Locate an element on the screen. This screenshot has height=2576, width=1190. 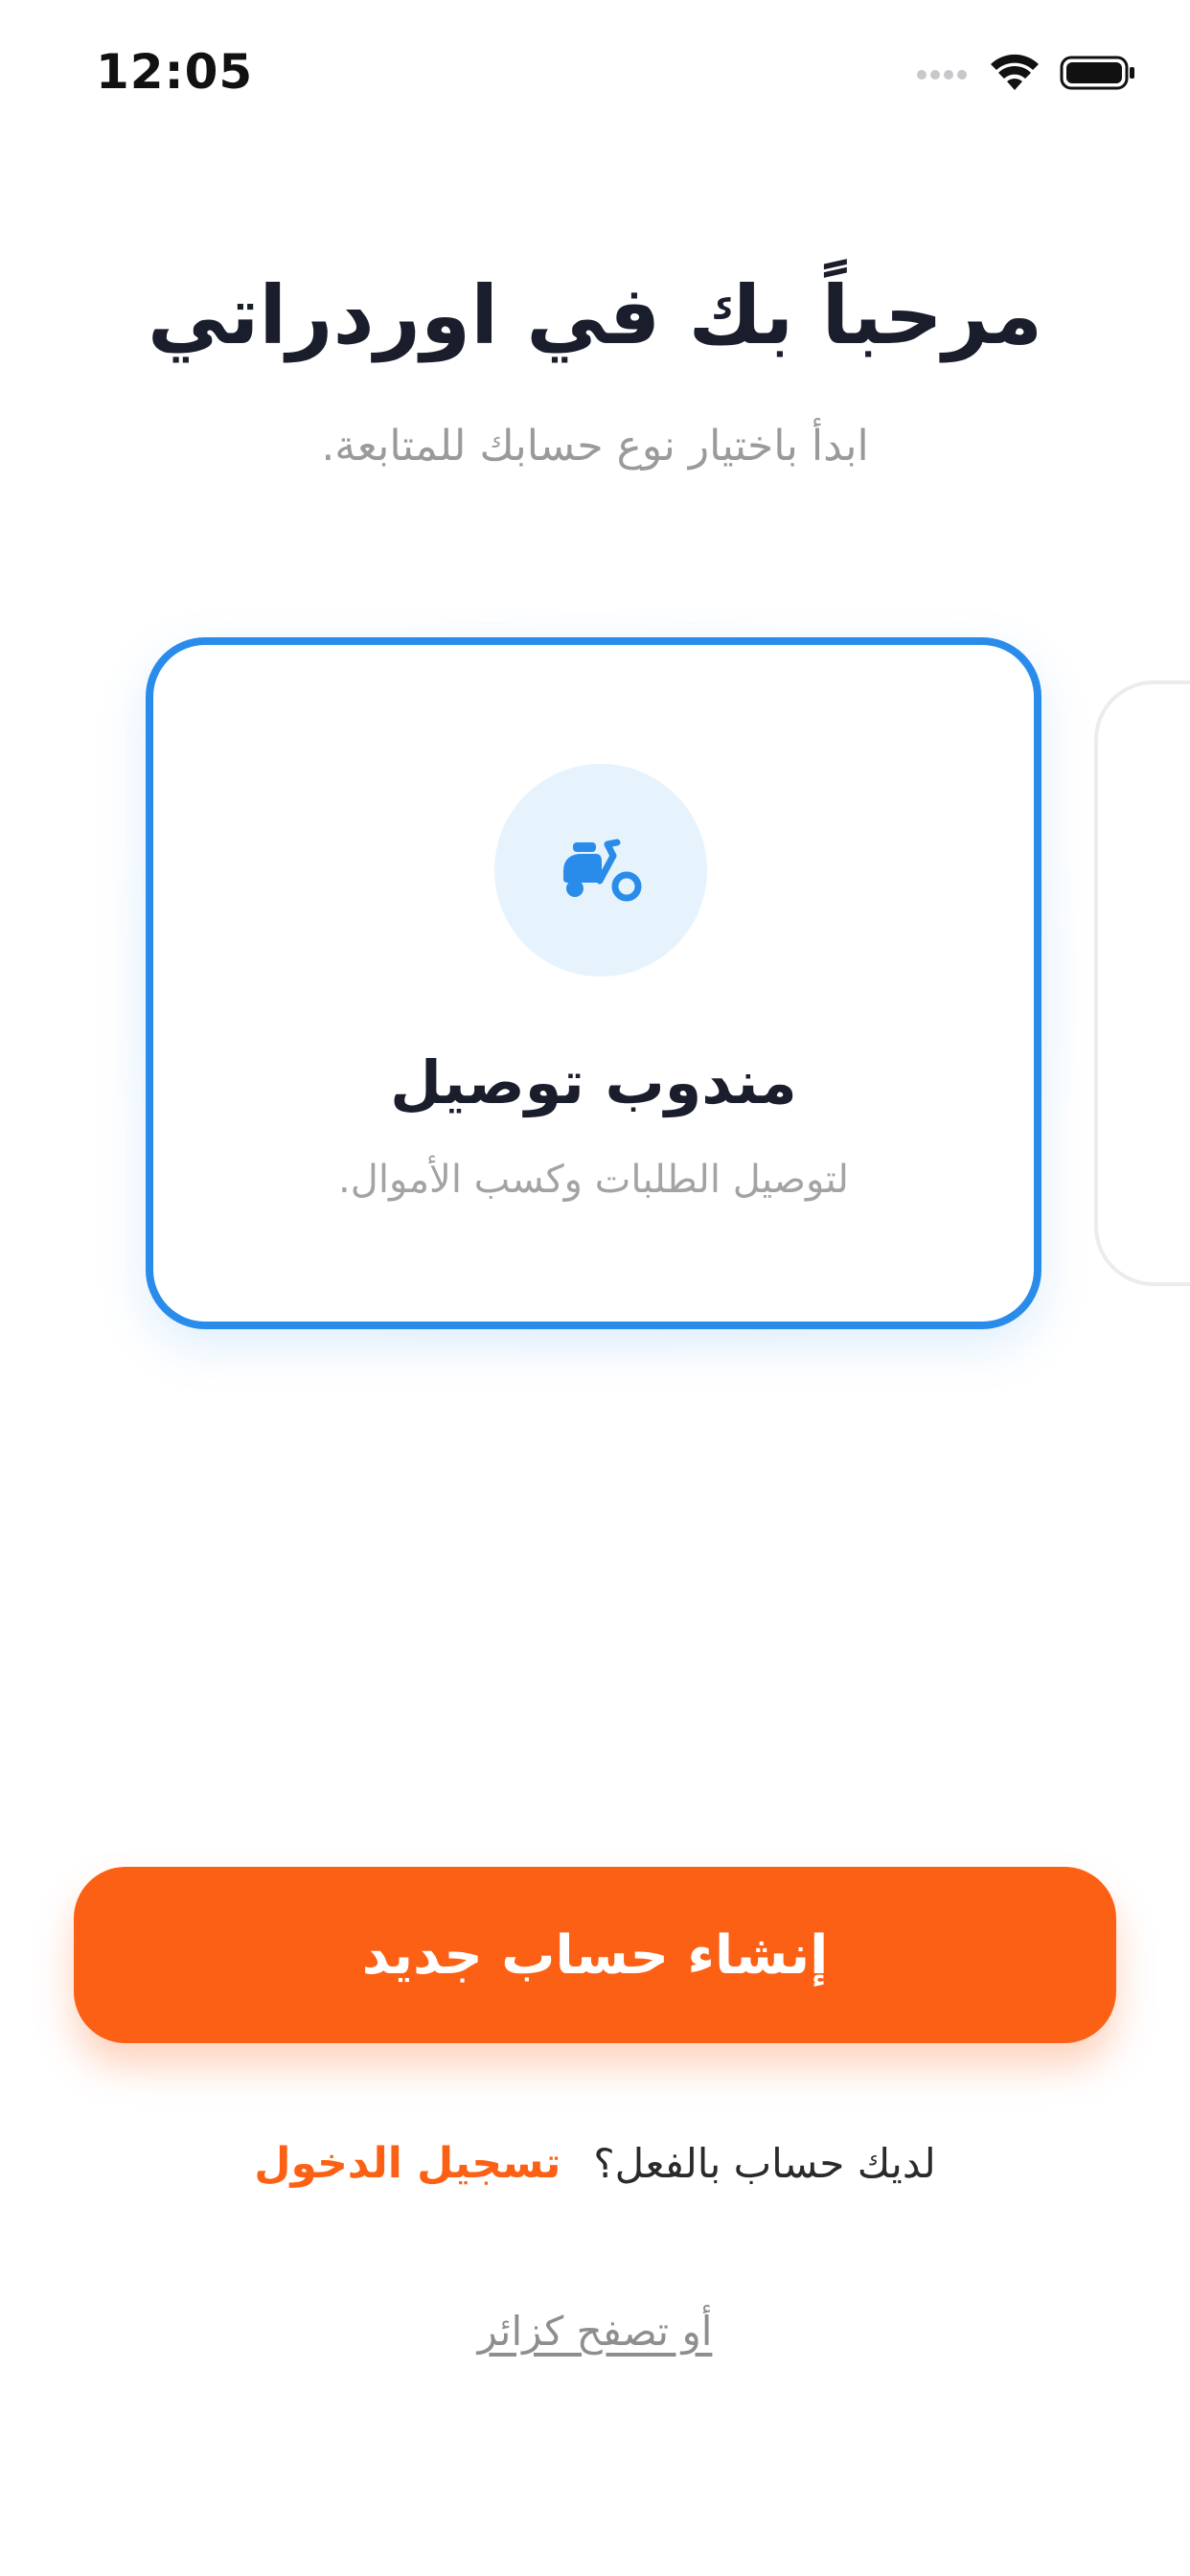
status-icons is located at coordinates (1026, 75).